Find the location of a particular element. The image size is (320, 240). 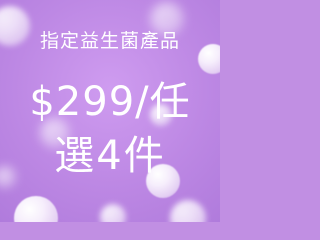

promo-offer: 選4件 is located at coordinates (110, 156).